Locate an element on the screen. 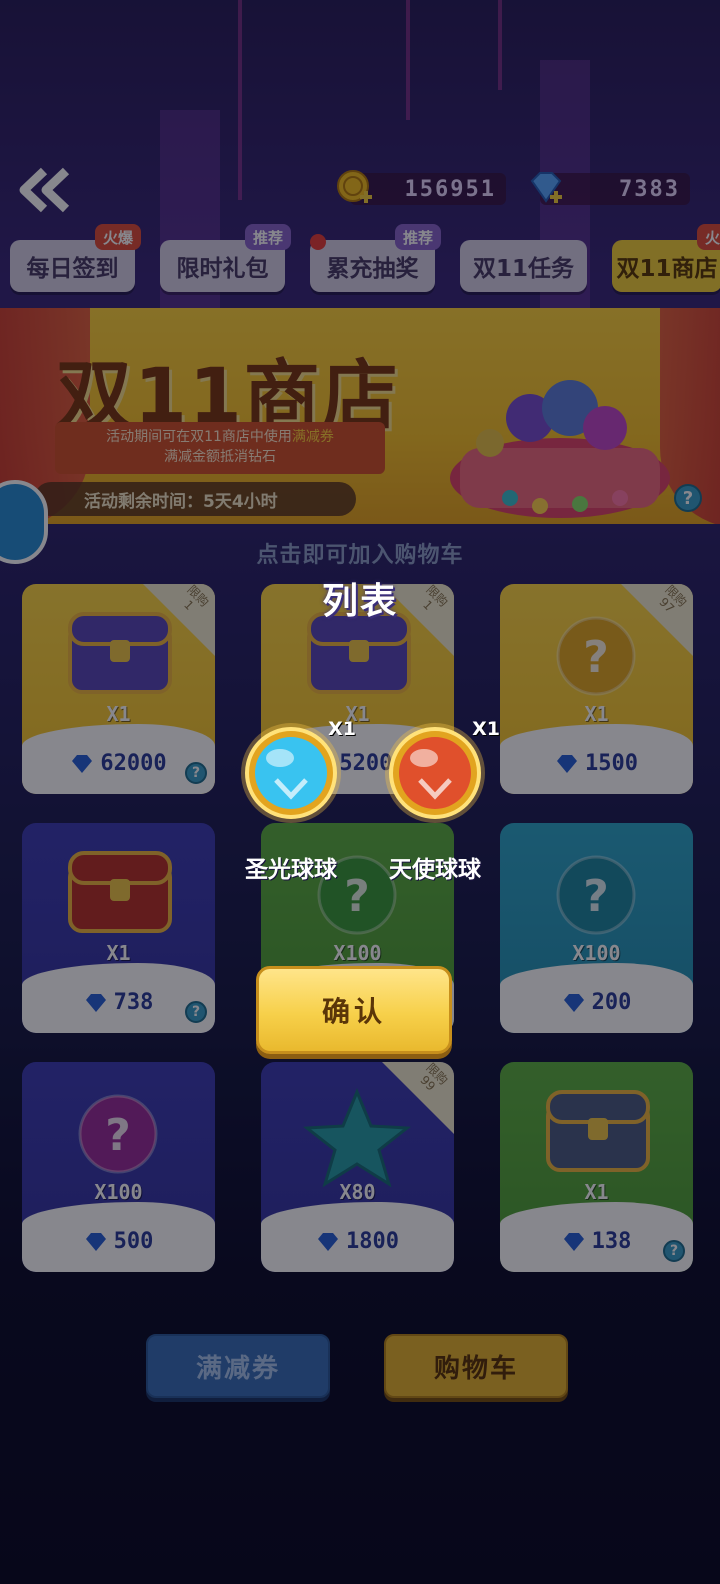  reward-name: 圣光球球 is located at coordinates (291, 870).